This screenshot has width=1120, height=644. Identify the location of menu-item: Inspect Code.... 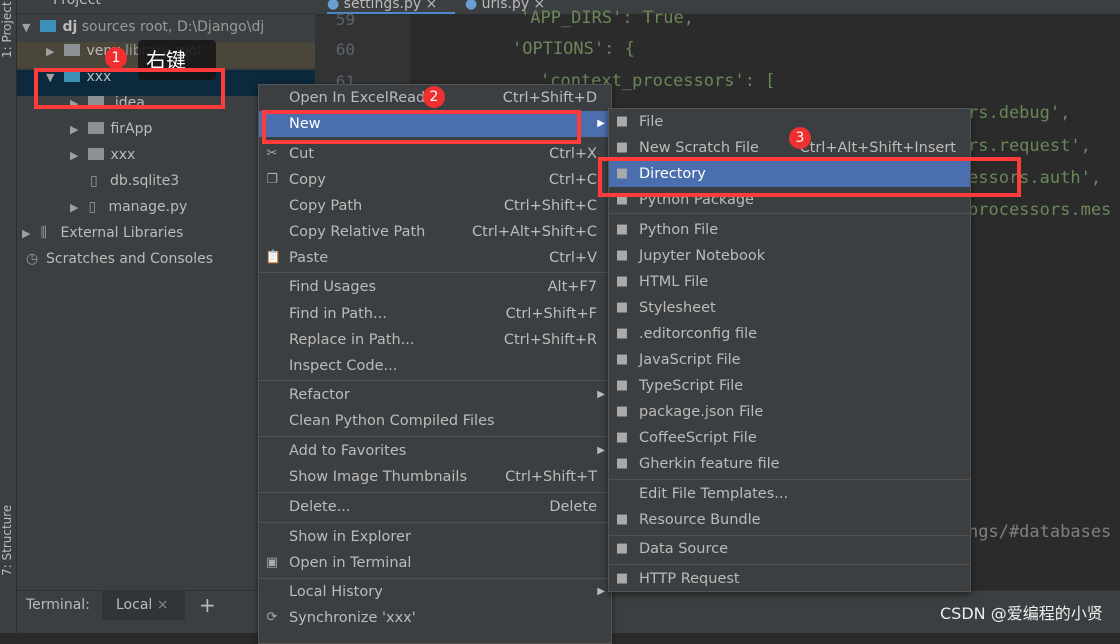
(435, 366).